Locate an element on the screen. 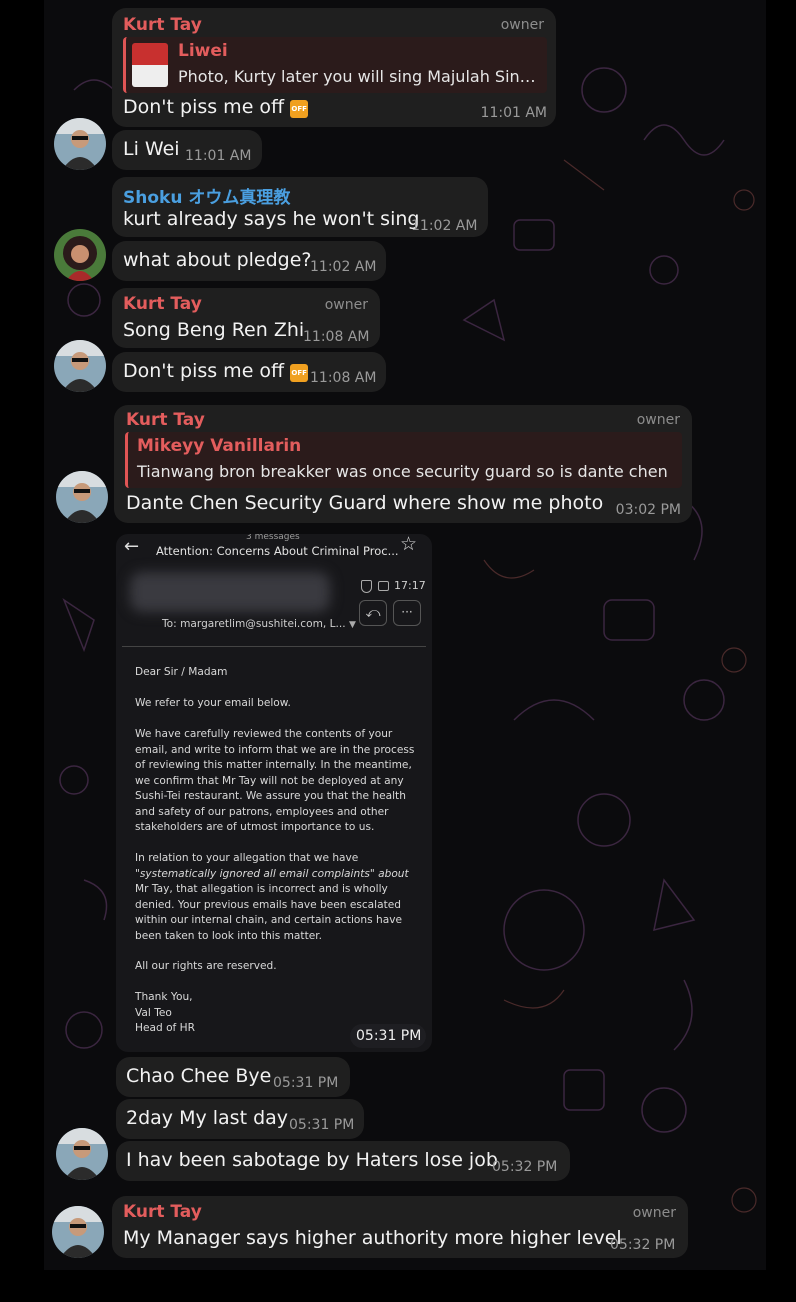 The height and width of the screenshot is (1302, 796). back-arrow-icon: ← is located at coordinates (131, 546).